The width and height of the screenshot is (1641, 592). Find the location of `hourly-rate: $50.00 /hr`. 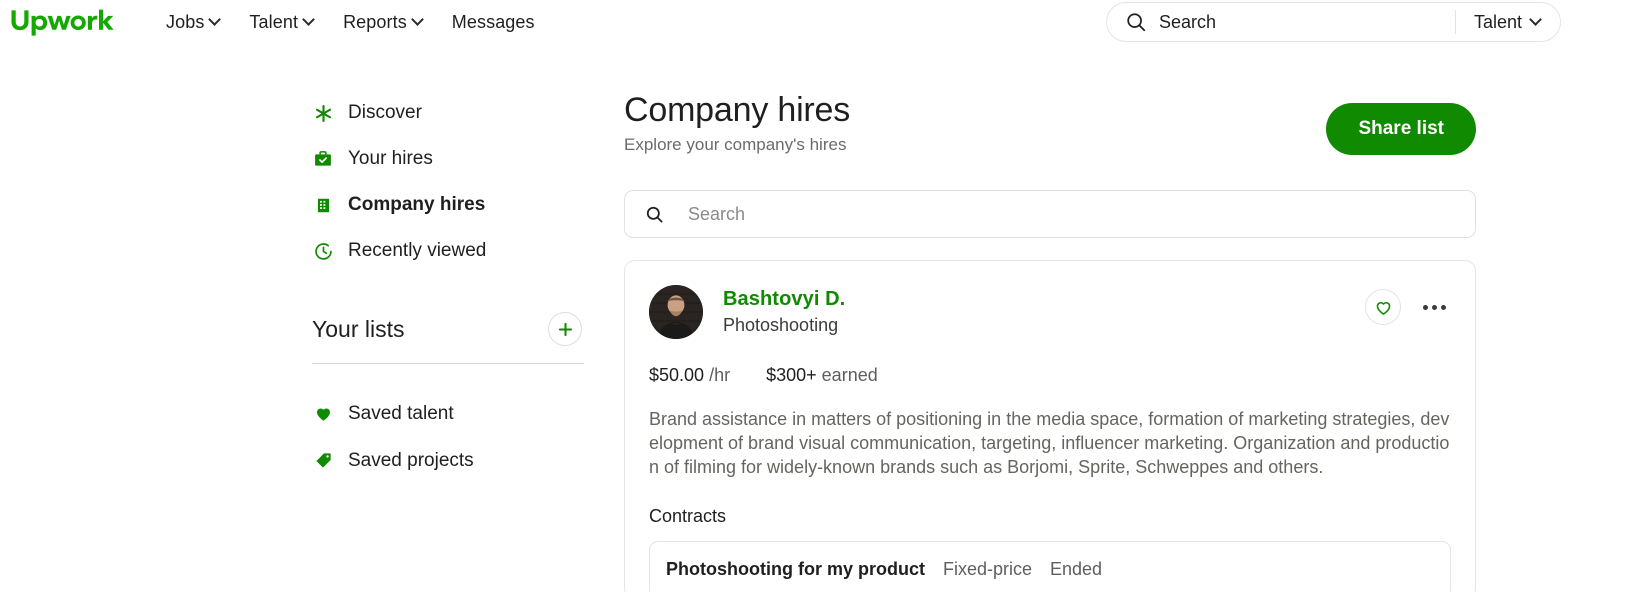

hourly-rate: $50.00 /hr is located at coordinates (689, 375).